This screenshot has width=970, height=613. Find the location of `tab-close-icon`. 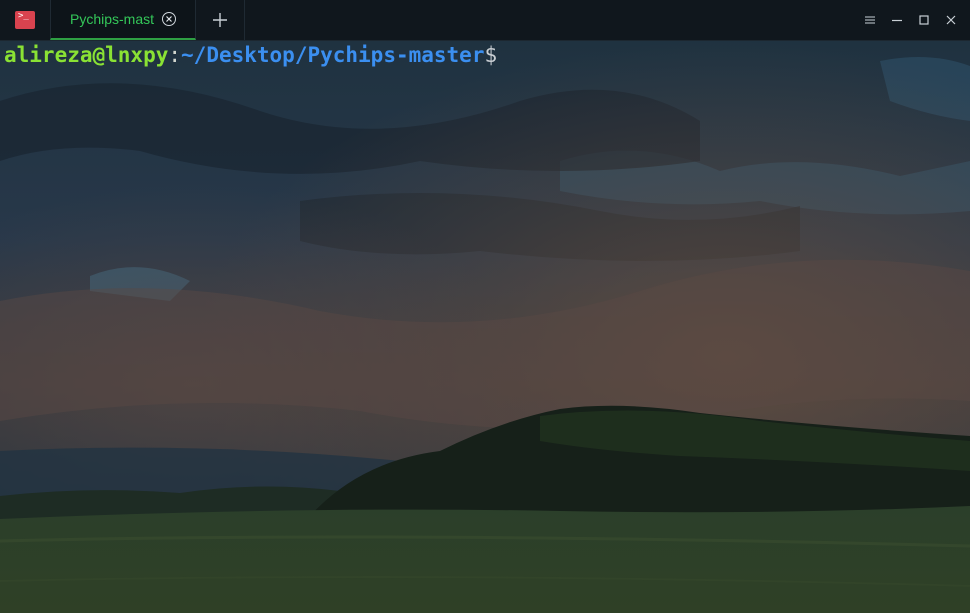

tab-close-icon is located at coordinates (169, 19).